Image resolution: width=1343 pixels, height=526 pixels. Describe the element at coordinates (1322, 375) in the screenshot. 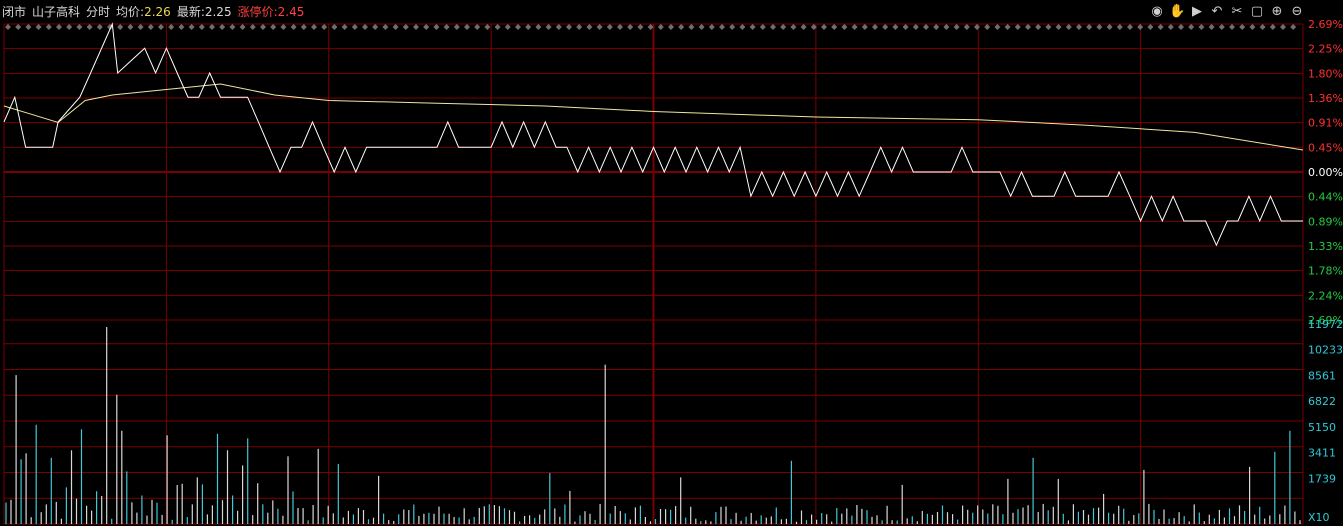

I see `volume-tick-label: 8561` at that location.